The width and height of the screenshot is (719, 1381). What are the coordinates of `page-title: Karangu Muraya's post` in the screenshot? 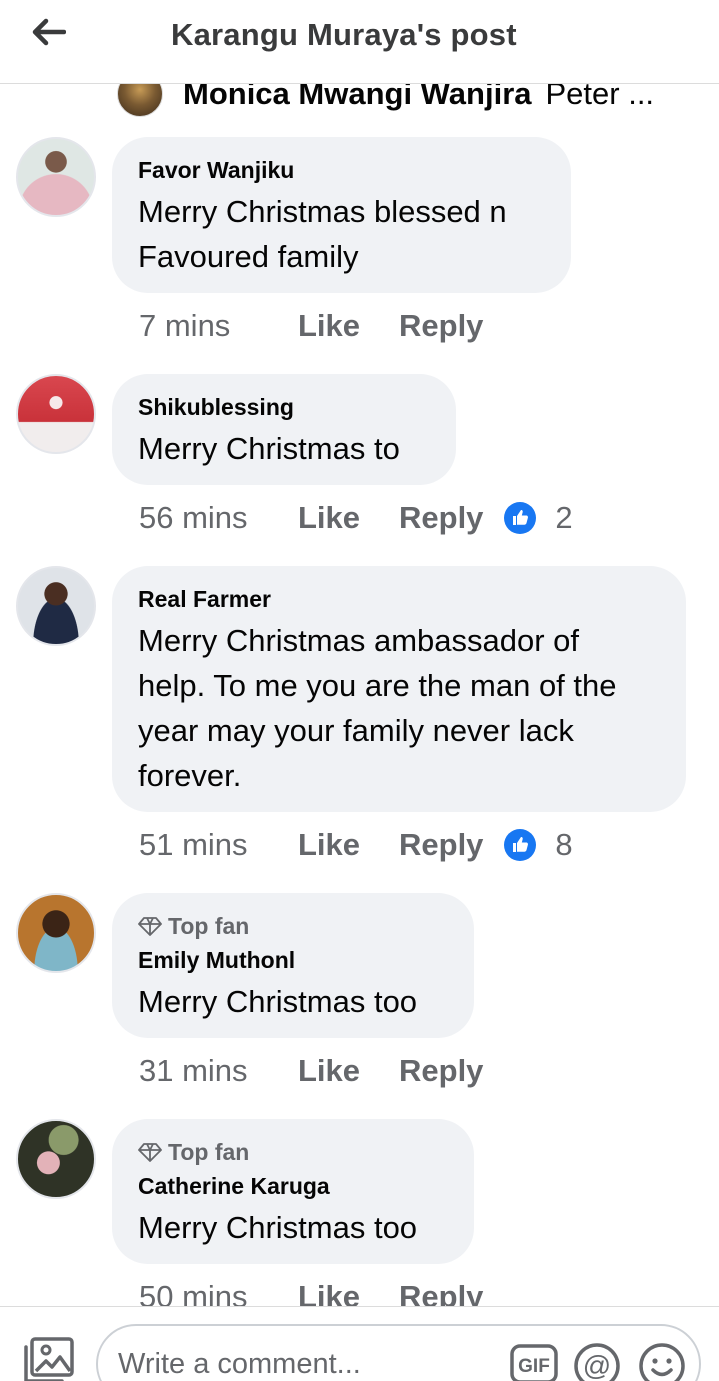 It's located at (344, 34).